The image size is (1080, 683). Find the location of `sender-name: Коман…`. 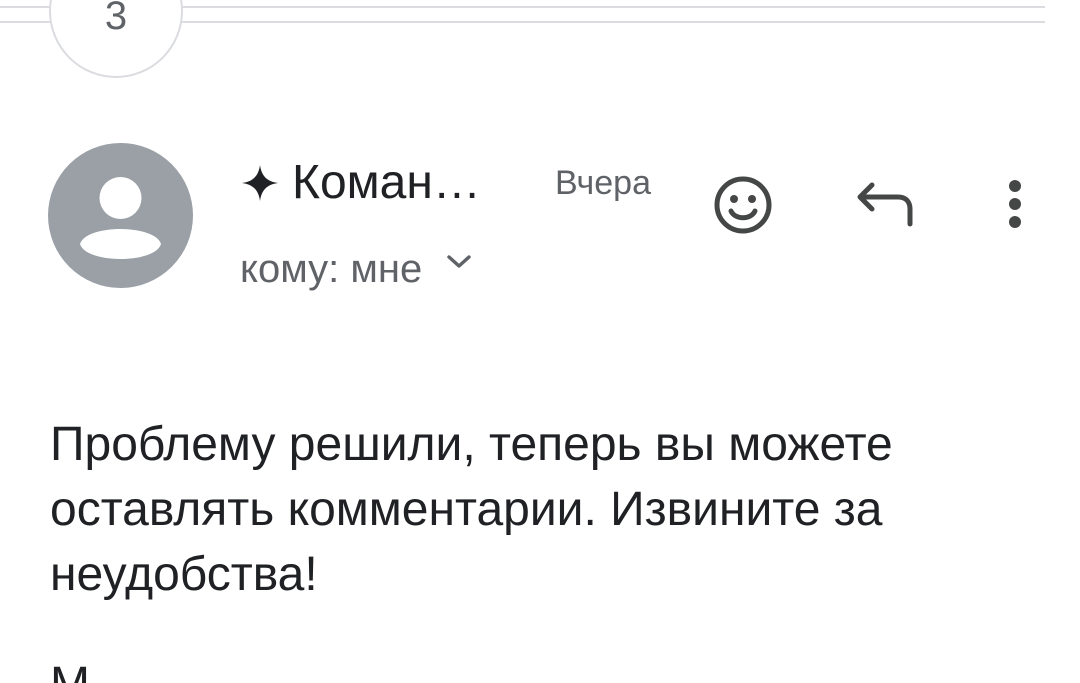

sender-name: Коман… is located at coordinates (386, 182).